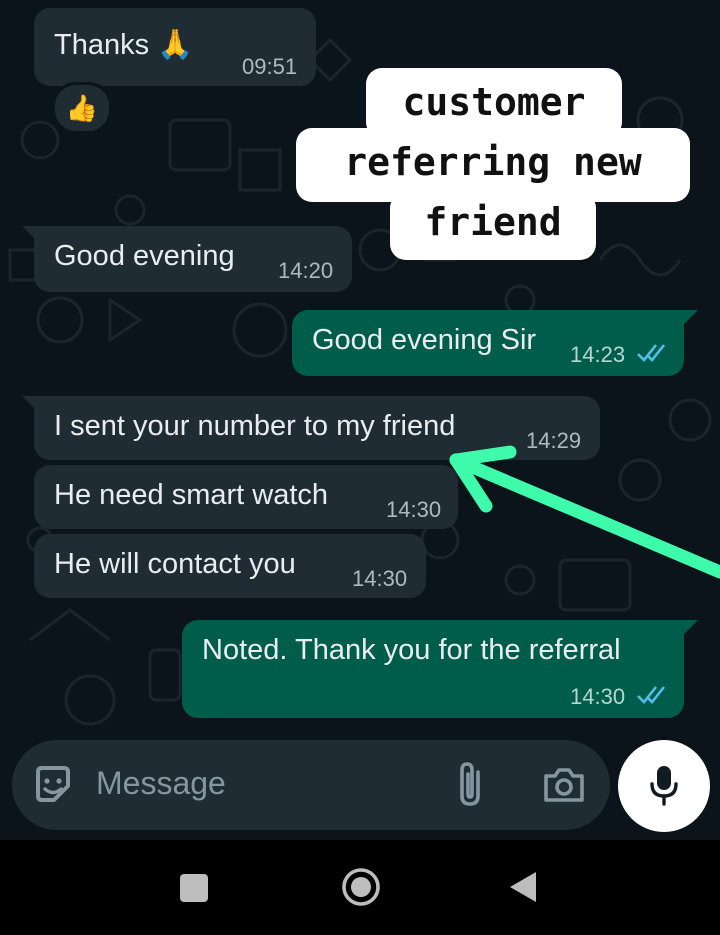  What do you see at coordinates (311, 785) in the screenshot?
I see `message-composer: Message` at bounding box center [311, 785].